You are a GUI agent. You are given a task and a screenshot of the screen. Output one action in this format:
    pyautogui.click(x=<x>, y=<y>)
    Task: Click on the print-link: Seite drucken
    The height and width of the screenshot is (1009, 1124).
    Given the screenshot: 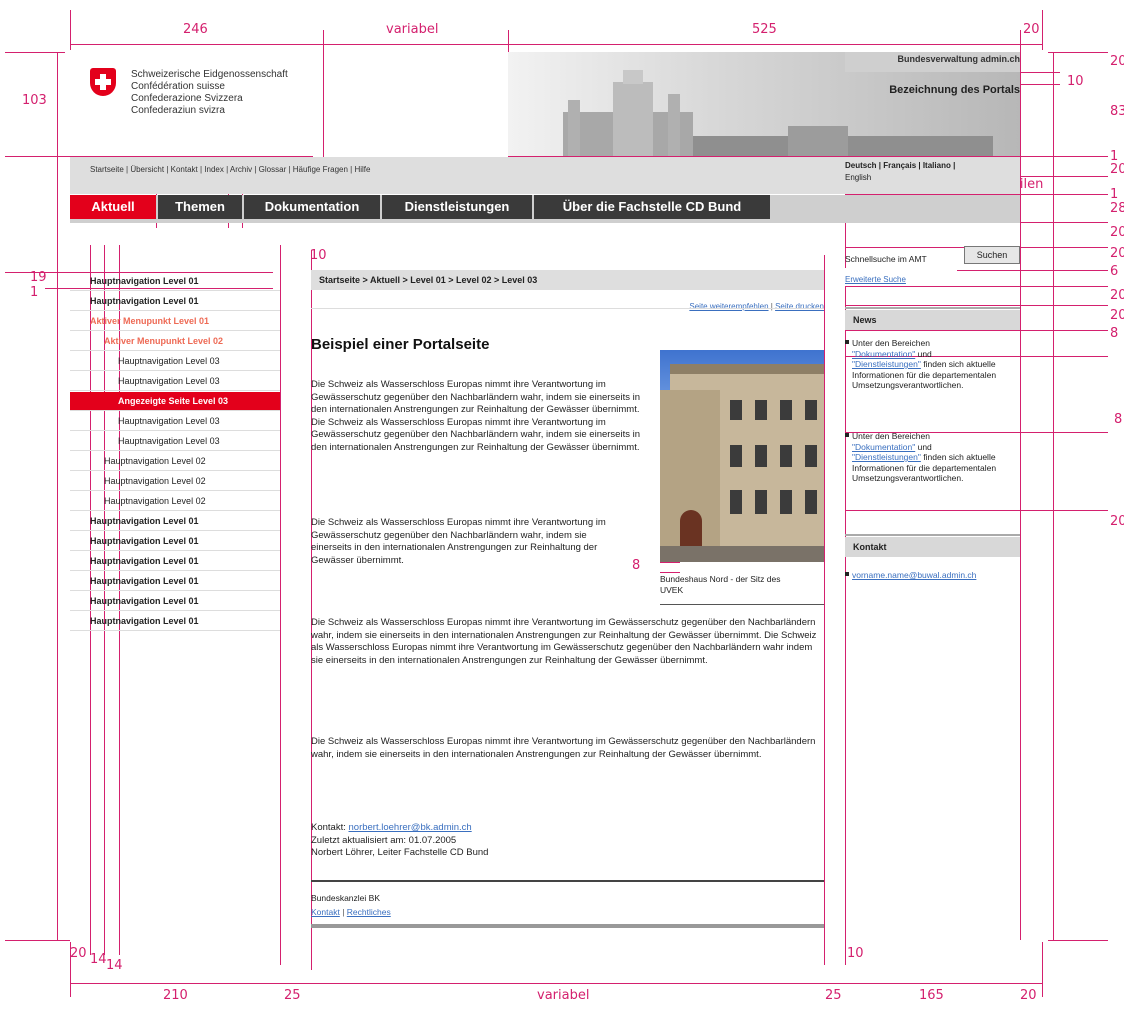 What is the action you would take?
    pyautogui.click(x=799, y=306)
    